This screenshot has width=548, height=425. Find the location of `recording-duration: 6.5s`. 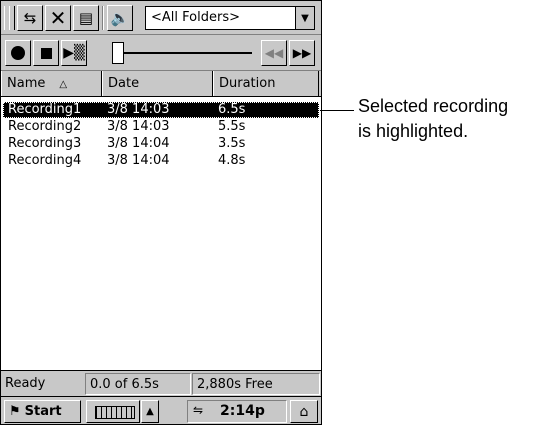

recording-duration: 6.5s is located at coordinates (232, 109).